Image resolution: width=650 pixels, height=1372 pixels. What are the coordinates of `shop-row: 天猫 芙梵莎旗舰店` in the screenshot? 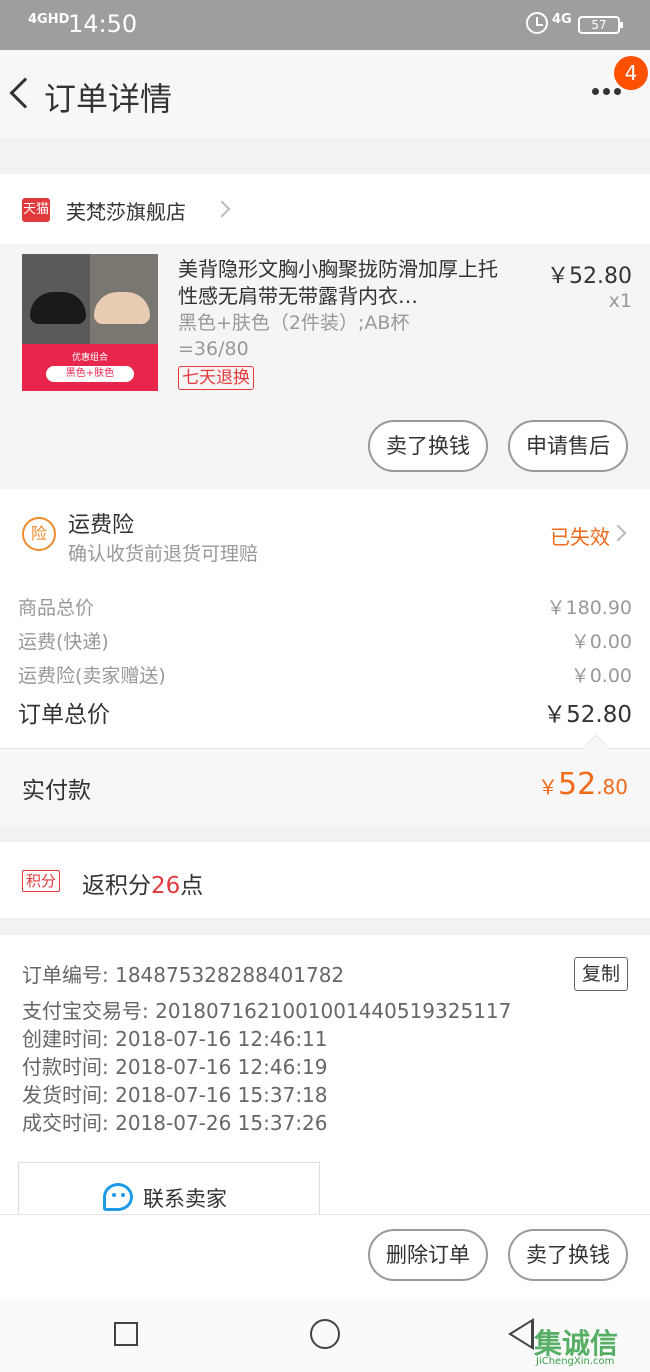 It's located at (325, 209).